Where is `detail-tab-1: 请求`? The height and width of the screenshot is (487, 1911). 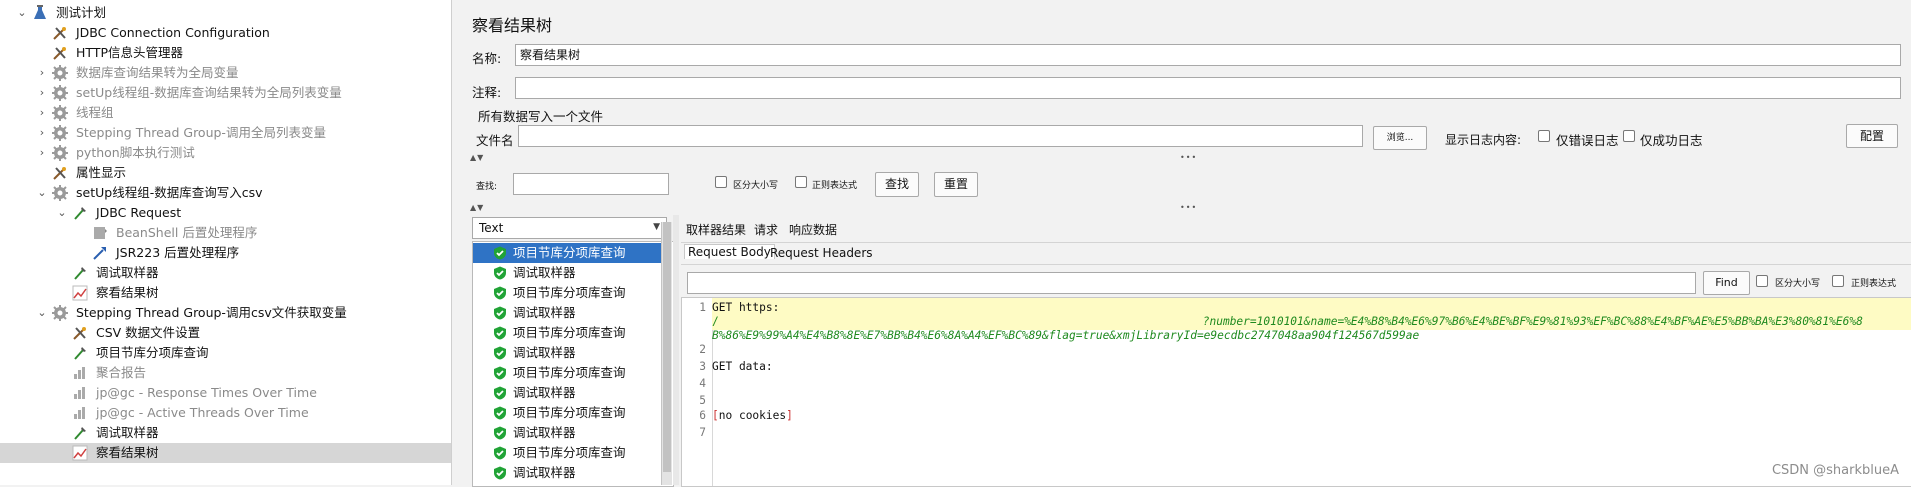 detail-tab-1: 请求 is located at coordinates (766, 229).